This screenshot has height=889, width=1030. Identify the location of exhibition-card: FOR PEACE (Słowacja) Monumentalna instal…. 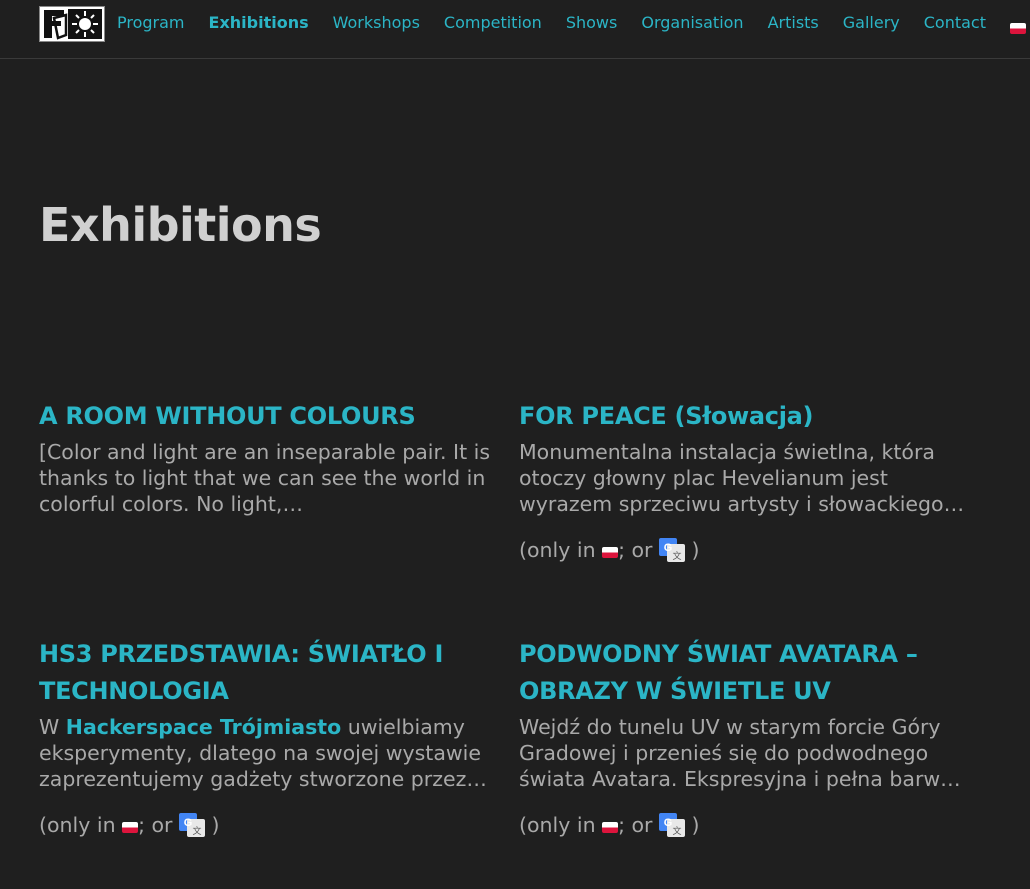
(746, 480).